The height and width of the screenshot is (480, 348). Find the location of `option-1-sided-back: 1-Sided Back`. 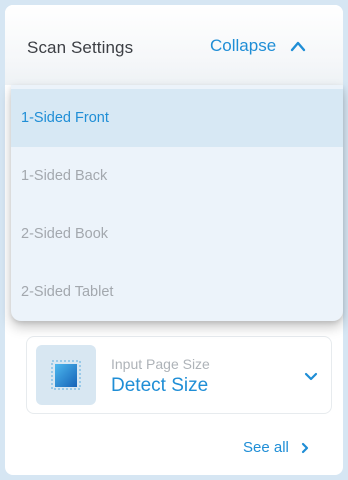

option-1-sided-back: 1-Sided Back is located at coordinates (177, 176).